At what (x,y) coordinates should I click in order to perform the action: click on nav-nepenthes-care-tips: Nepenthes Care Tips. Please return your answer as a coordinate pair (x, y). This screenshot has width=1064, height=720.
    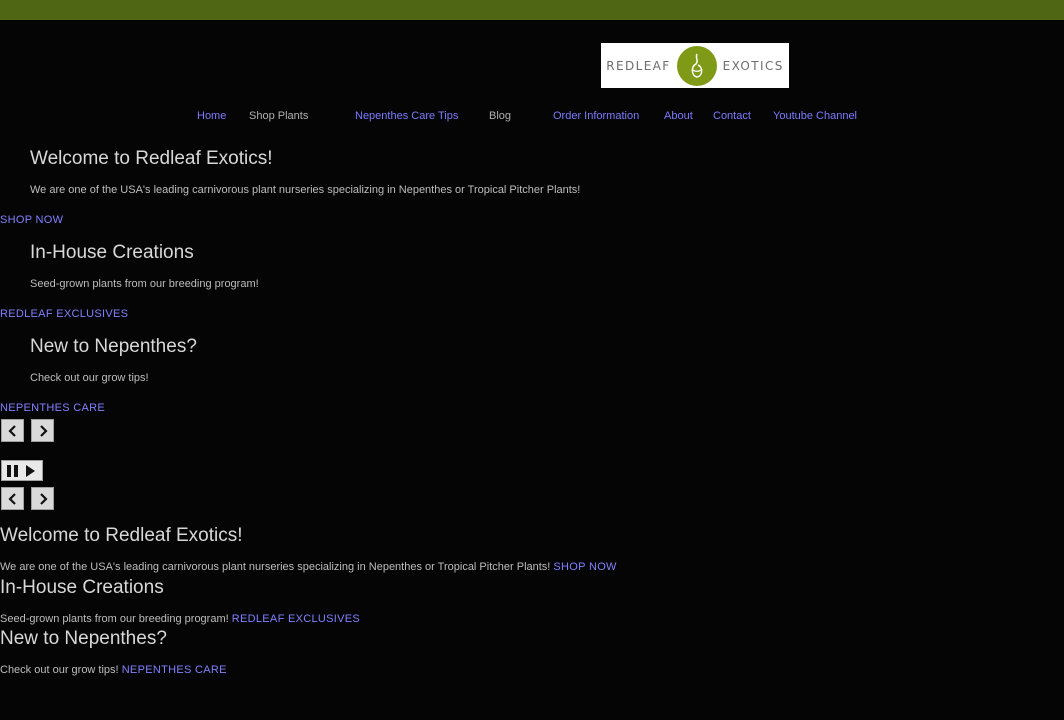
    Looking at the image, I should click on (406, 116).